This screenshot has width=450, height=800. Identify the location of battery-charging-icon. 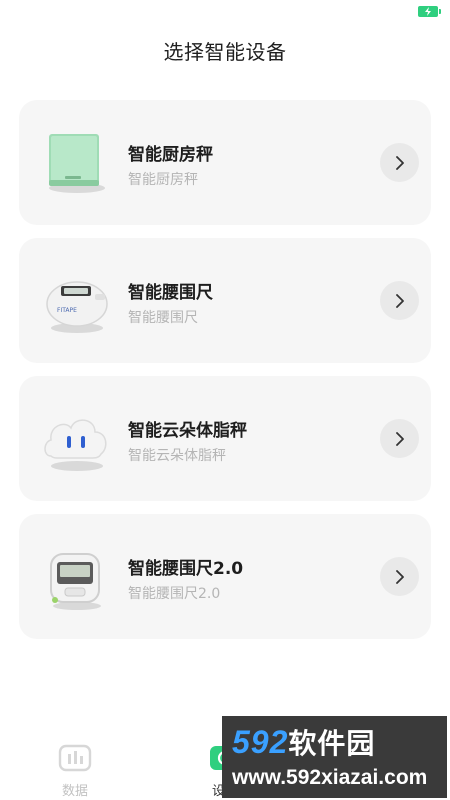
(429, 11).